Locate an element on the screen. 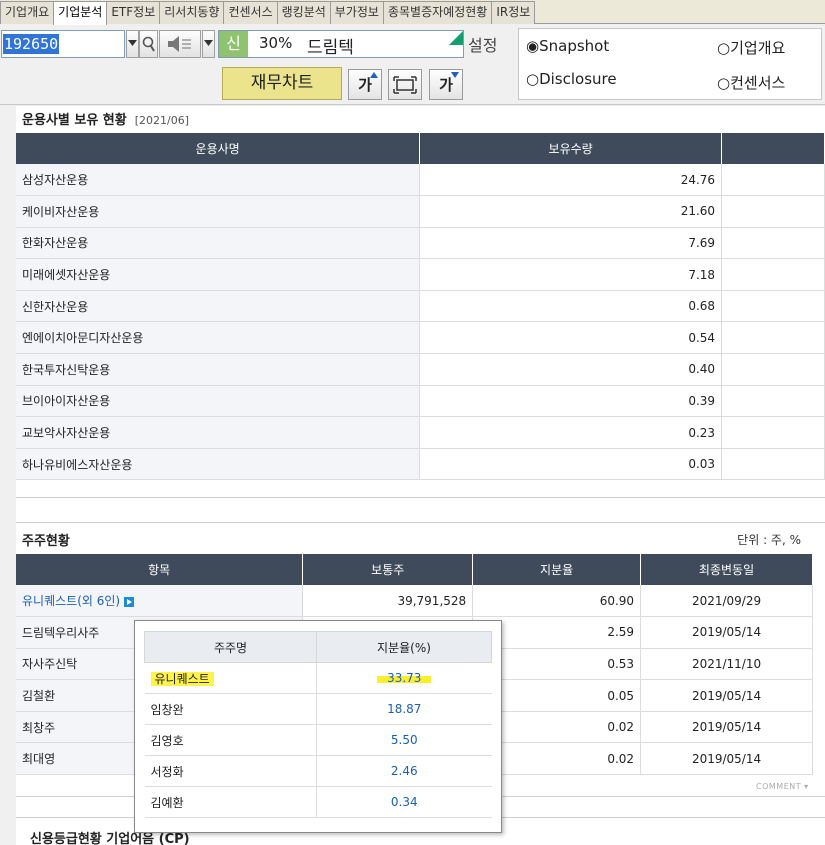 The height and width of the screenshot is (845, 825). triangle-down-icon is located at coordinates (455, 75).